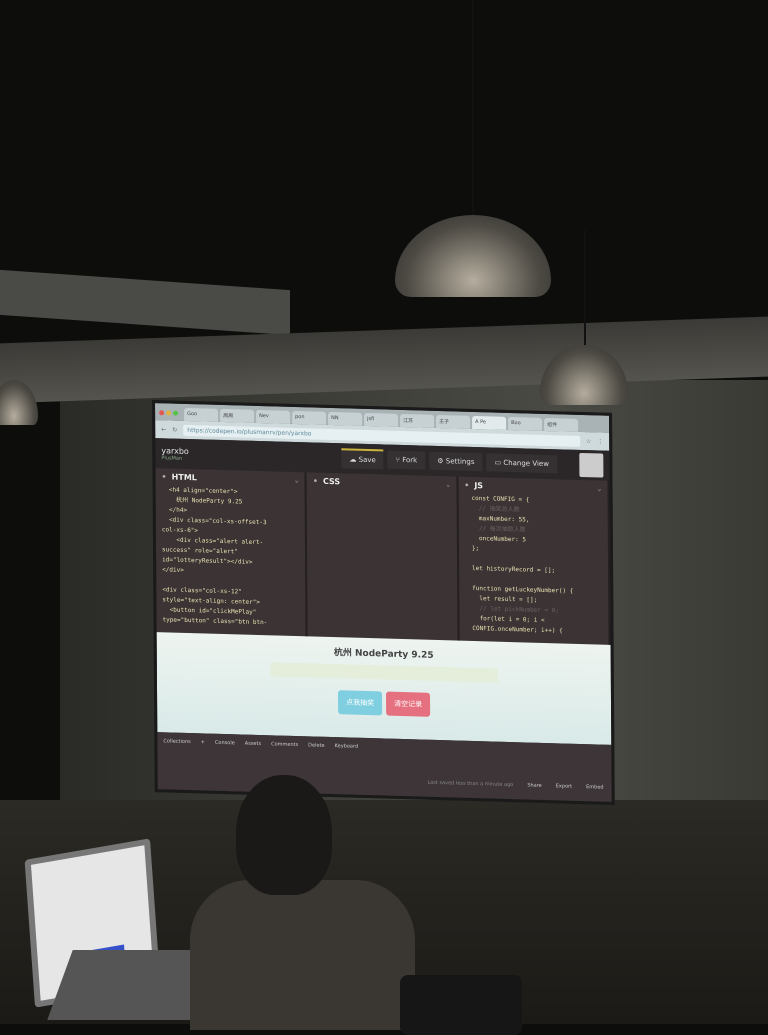 Image resolution: width=768 pixels, height=1035 pixels. I want to click on footer-link: Collections, so click(176, 741).